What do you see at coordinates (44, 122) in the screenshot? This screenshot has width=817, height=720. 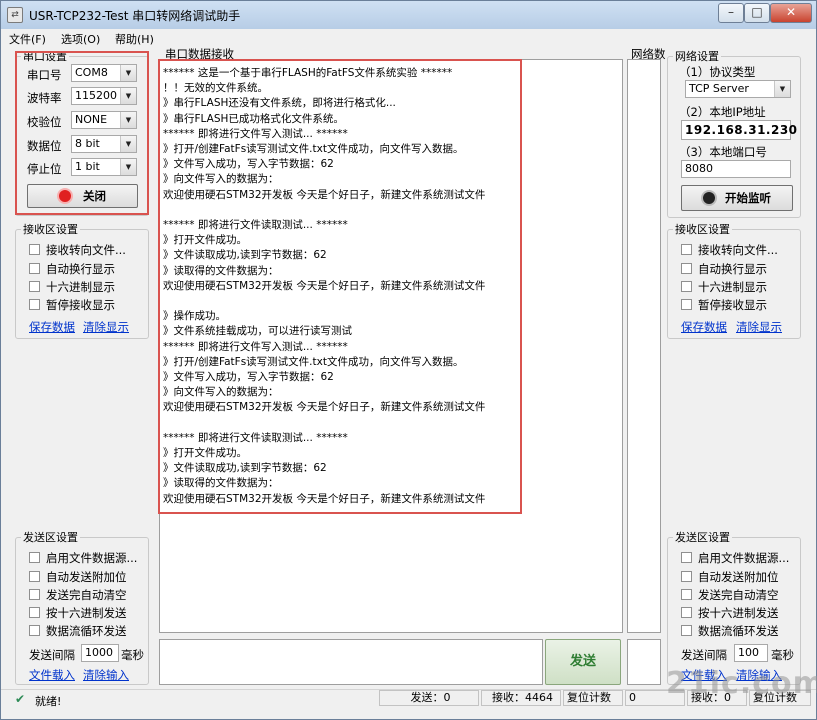 I see `parity-label: 校验位` at bounding box center [44, 122].